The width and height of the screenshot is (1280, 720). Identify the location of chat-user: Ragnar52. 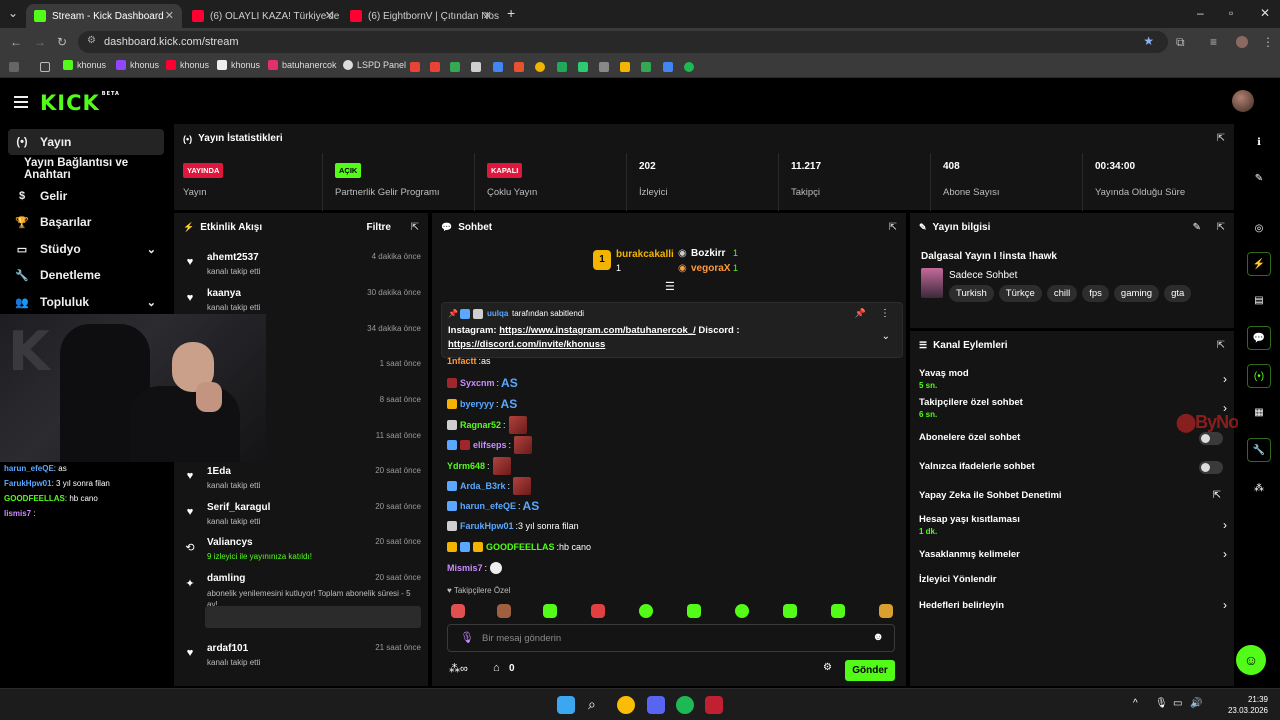
(480, 425).